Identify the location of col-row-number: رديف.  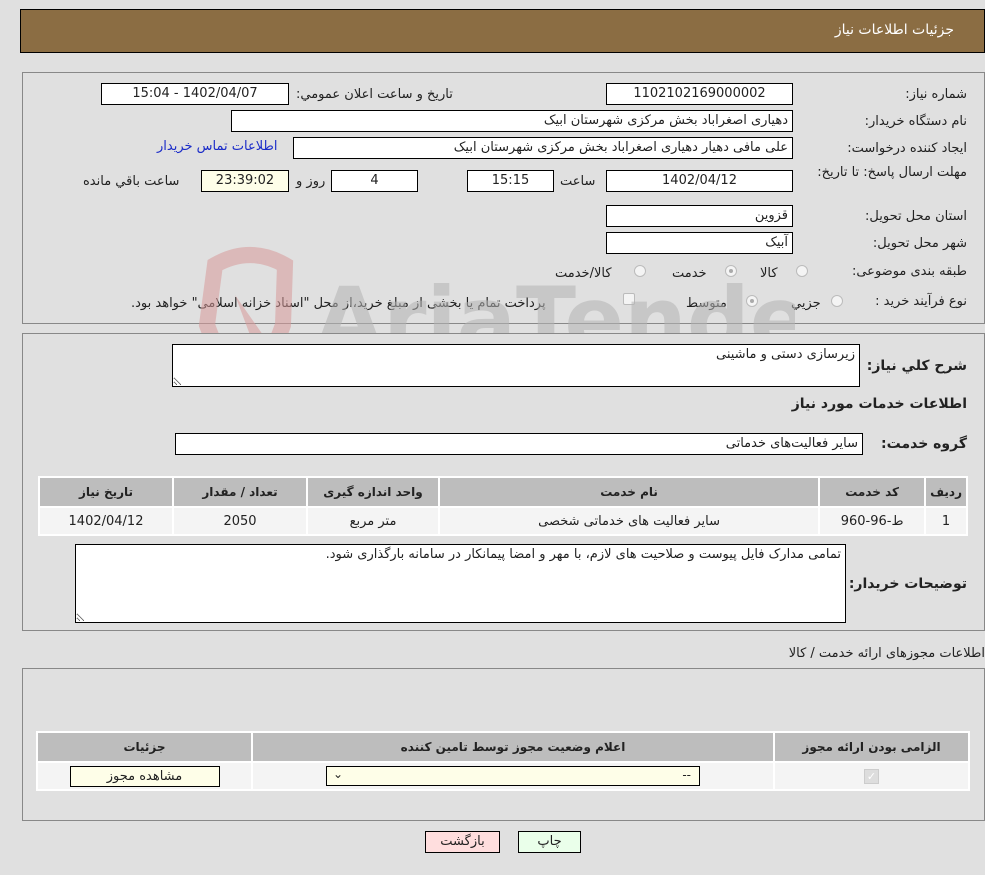
(946, 492).